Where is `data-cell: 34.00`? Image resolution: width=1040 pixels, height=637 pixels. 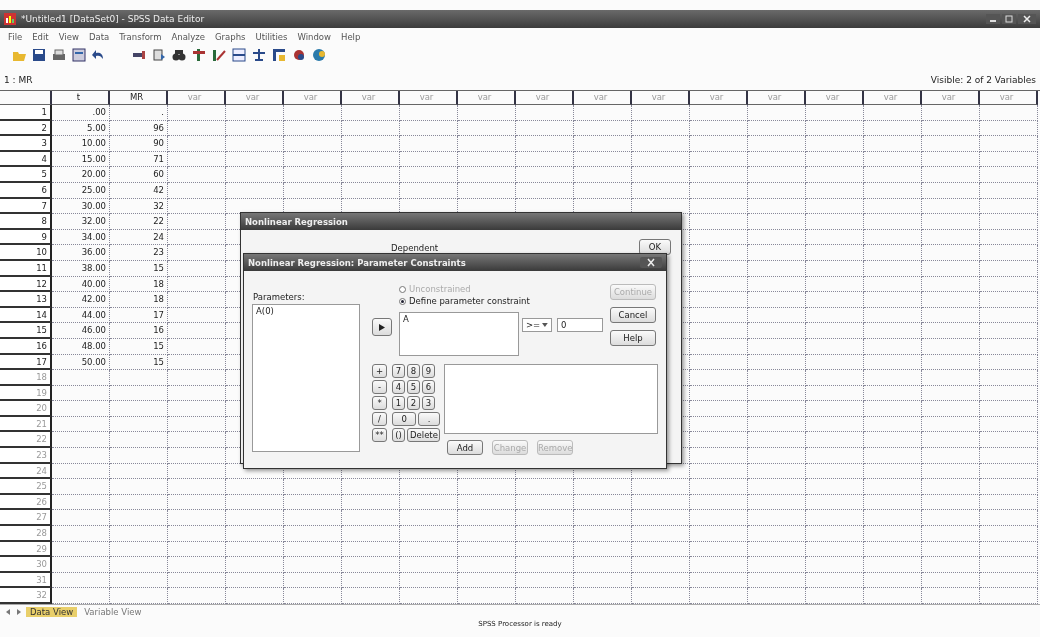 data-cell: 34.00 is located at coordinates (81, 237).